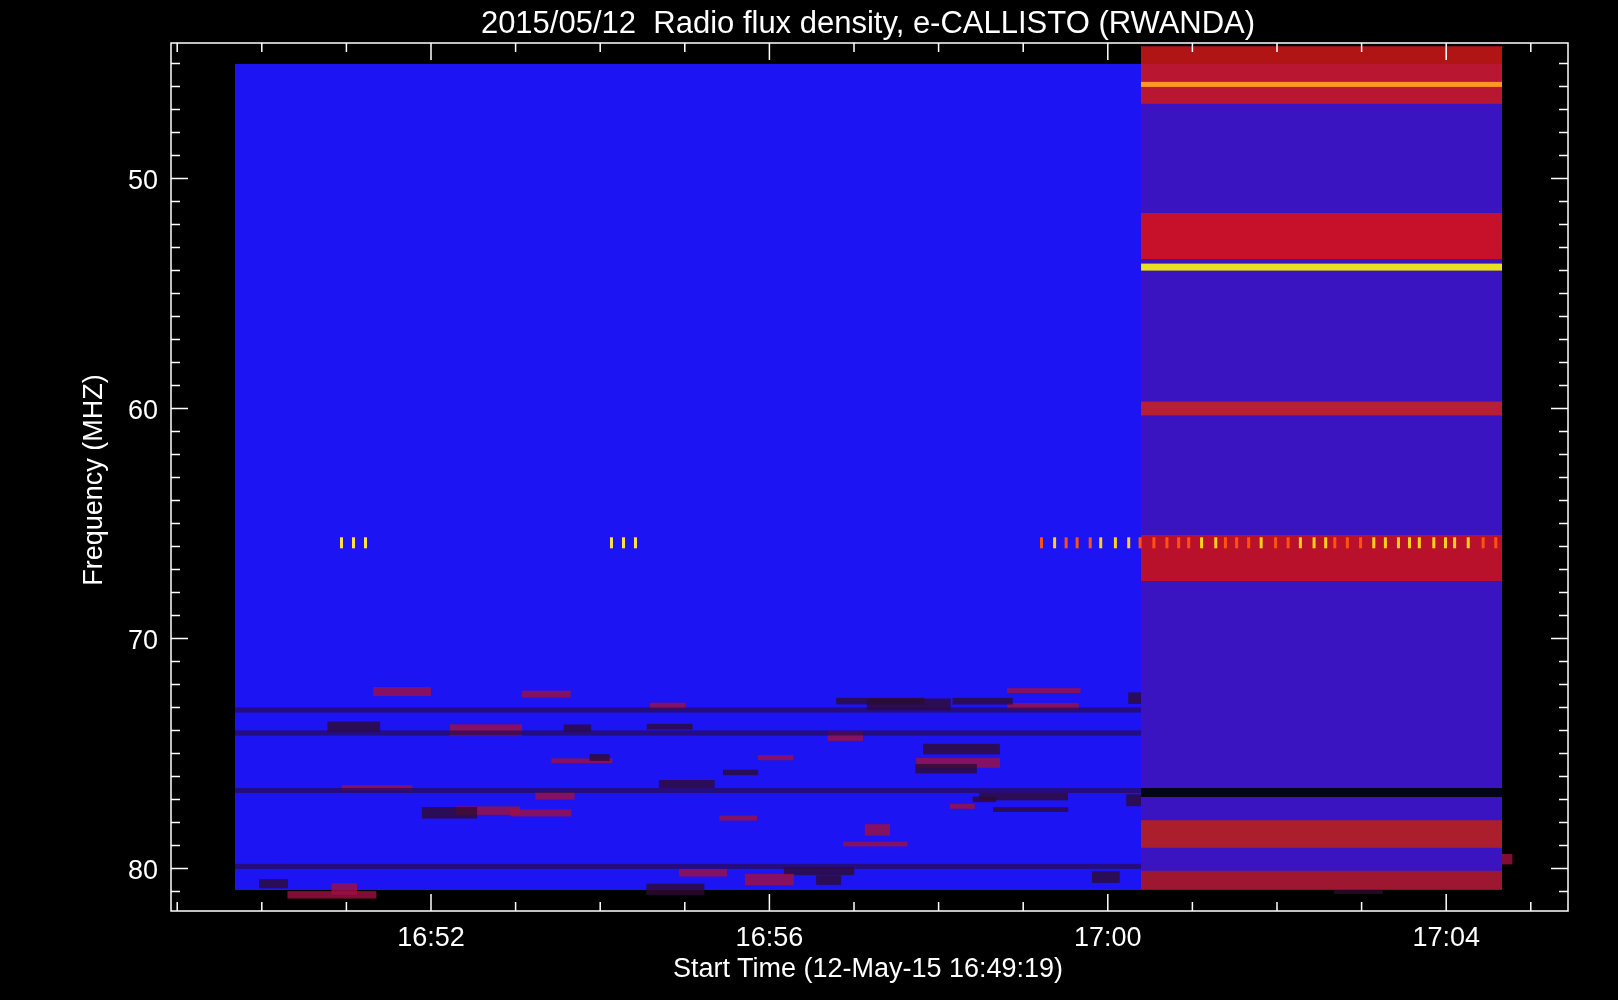 Image resolution: width=1618 pixels, height=1000 pixels. I want to click on chart-title: 2015/05/12 Radio flux density, e-CALLISTO (RWANDA), so click(868, 22).